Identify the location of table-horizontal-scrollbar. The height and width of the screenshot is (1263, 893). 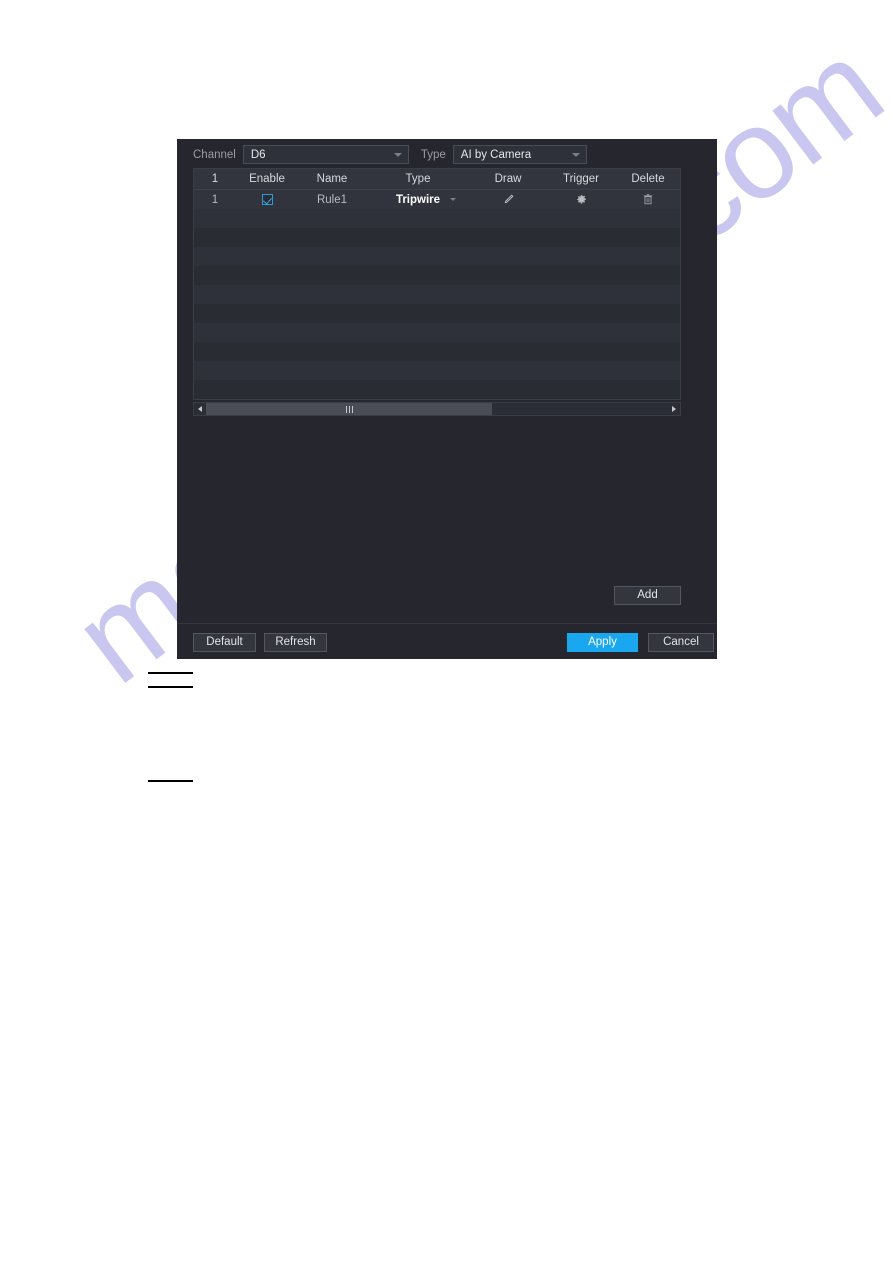
(437, 409).